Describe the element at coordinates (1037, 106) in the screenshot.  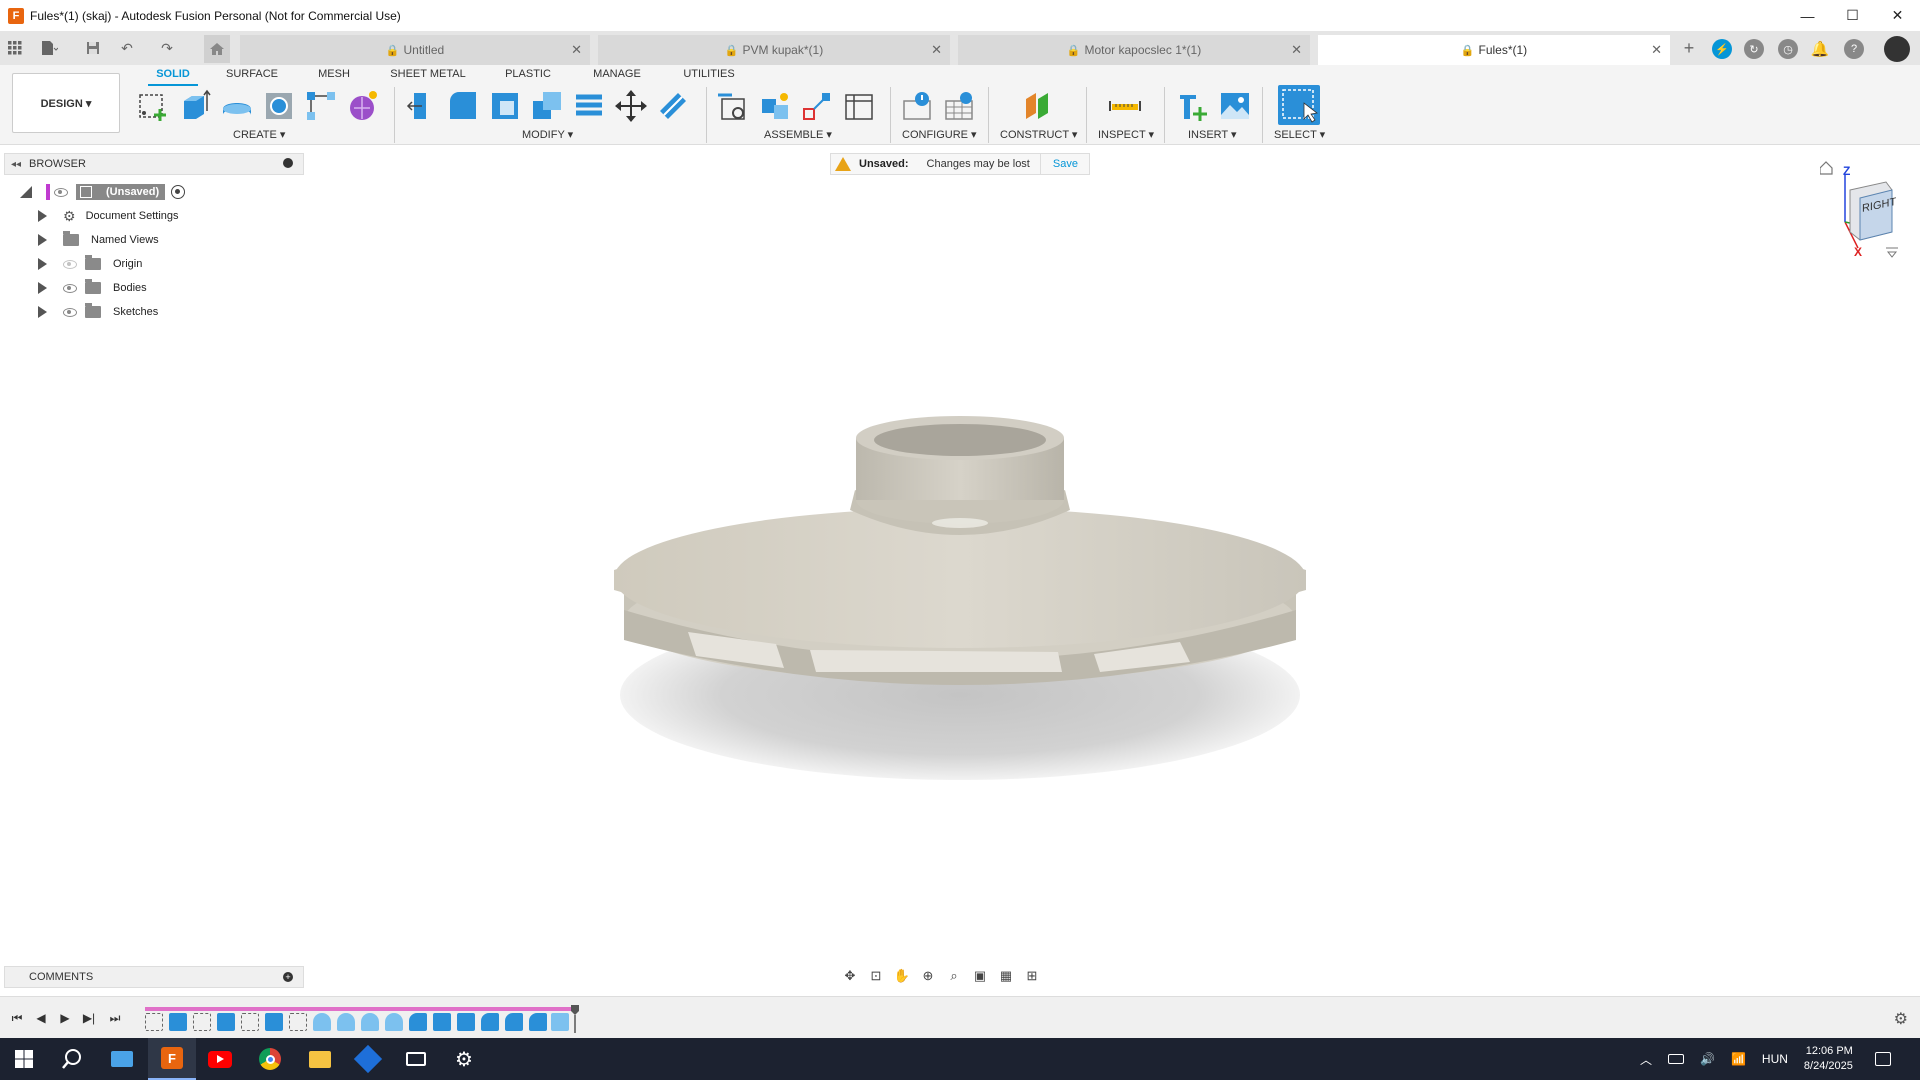
I see `offset-plane-icon` at that location.